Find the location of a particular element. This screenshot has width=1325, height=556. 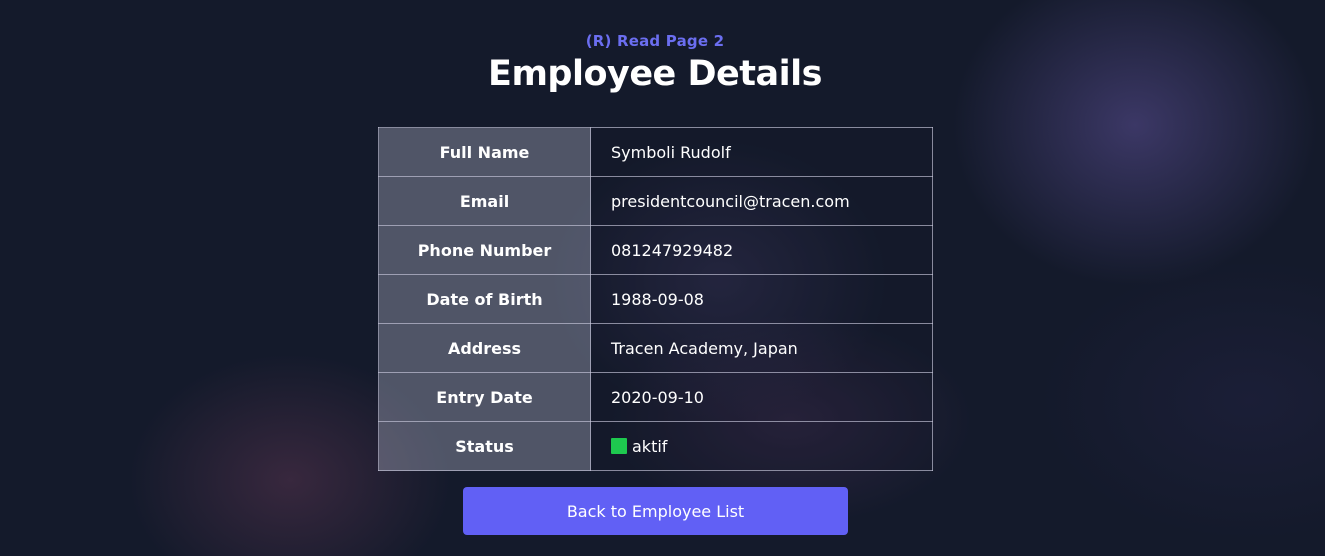

table-row-full-name: Full Name Symboli Rudolf is located at coordinates (655, 152).